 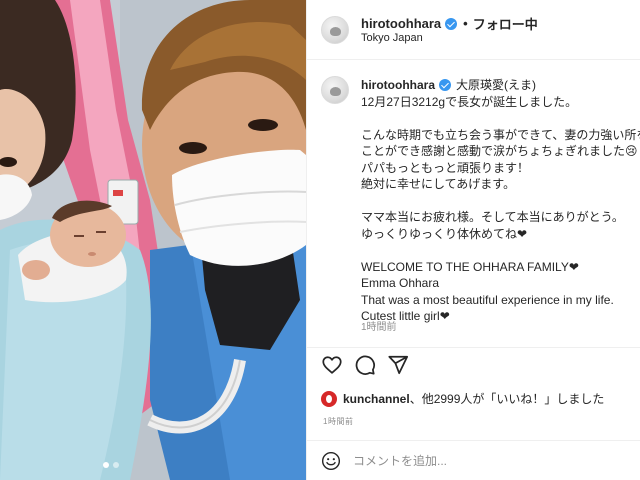 I want to click on caption-line: 12月27日3212gで長女が誕生しました。, so click(x=469, y=101).